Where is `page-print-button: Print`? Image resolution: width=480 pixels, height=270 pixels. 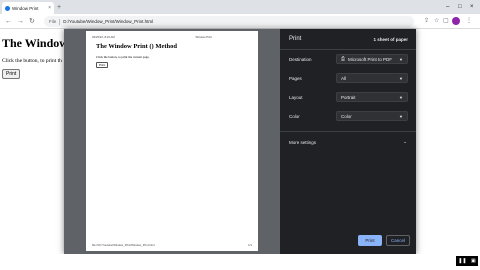 page-print-button: Print is located at coordinates (11, 74).